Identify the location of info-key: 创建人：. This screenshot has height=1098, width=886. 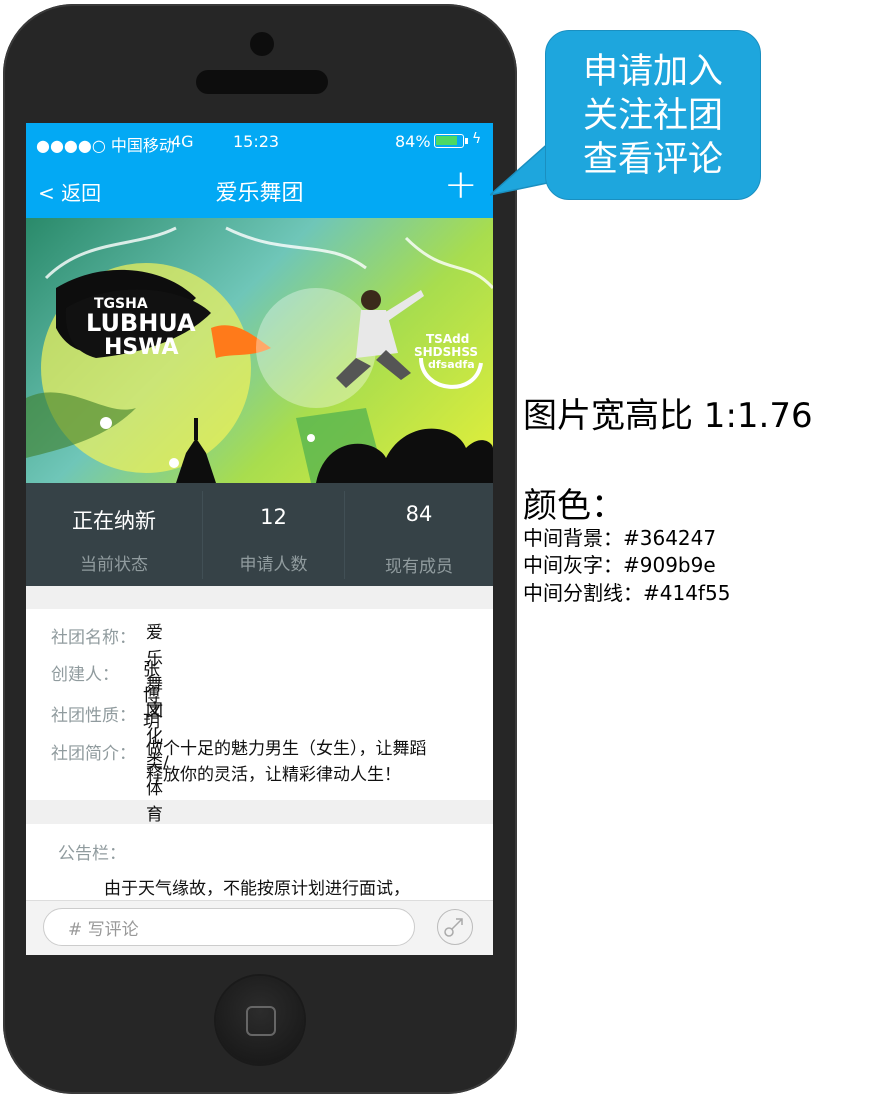
(85, 675).